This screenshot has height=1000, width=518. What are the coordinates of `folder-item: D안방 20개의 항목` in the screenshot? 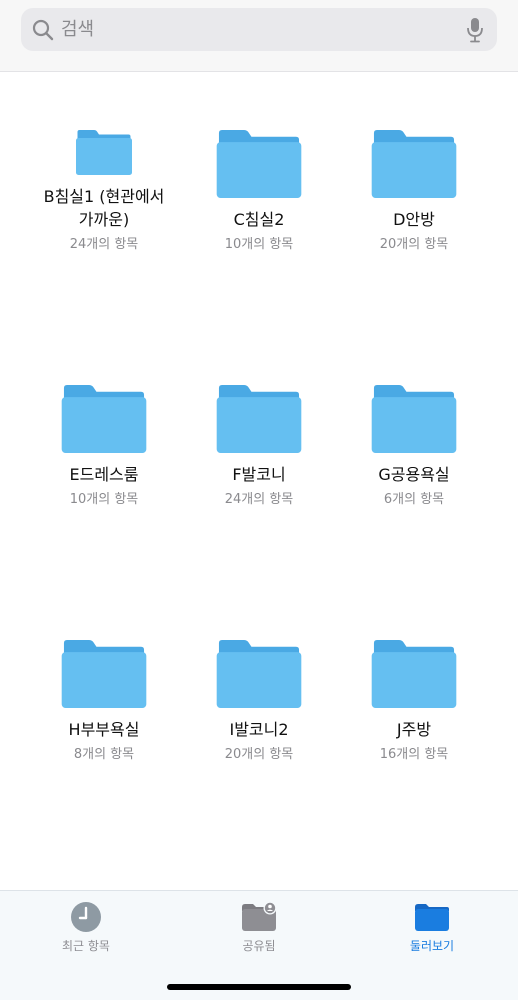 It's located at (414, 162).